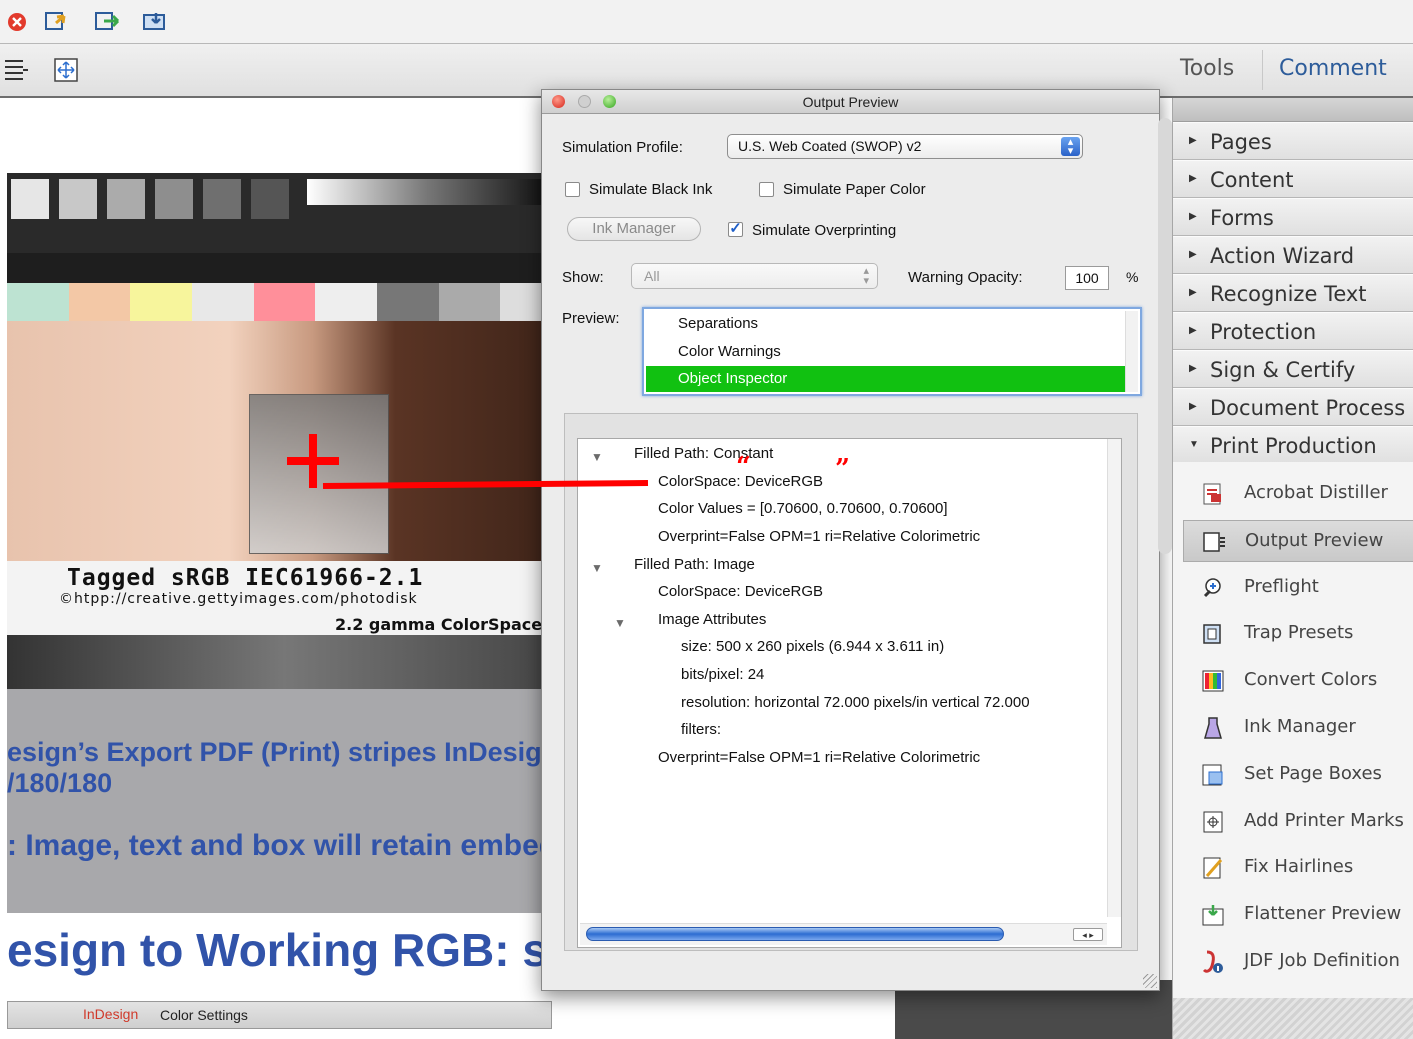 The image size is (1413, 1039). Describe the element at coordinates (701, 729) in the screenshot. I see `tree-leaf: filters:` at that location.